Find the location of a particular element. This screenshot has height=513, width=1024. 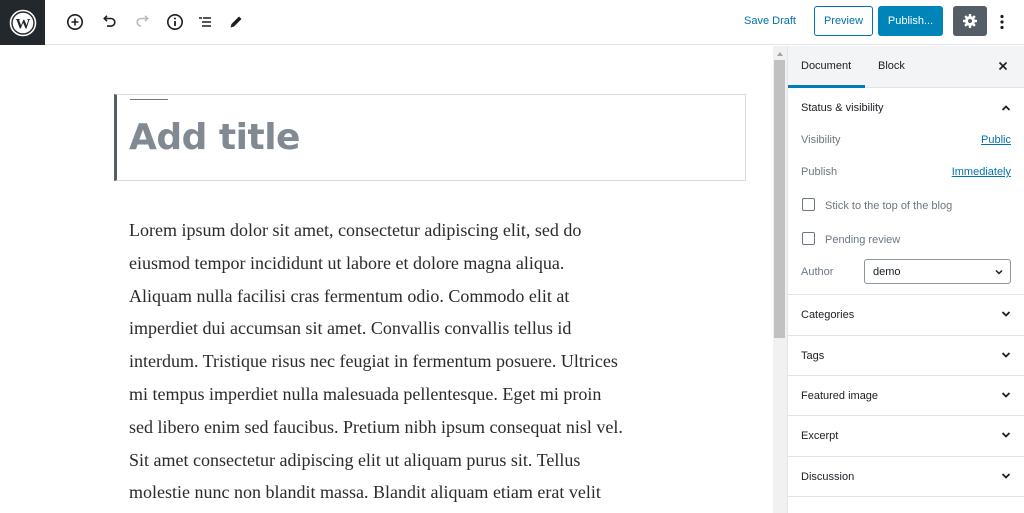

pending-review-checkbox is located at coordinates (808, 238).